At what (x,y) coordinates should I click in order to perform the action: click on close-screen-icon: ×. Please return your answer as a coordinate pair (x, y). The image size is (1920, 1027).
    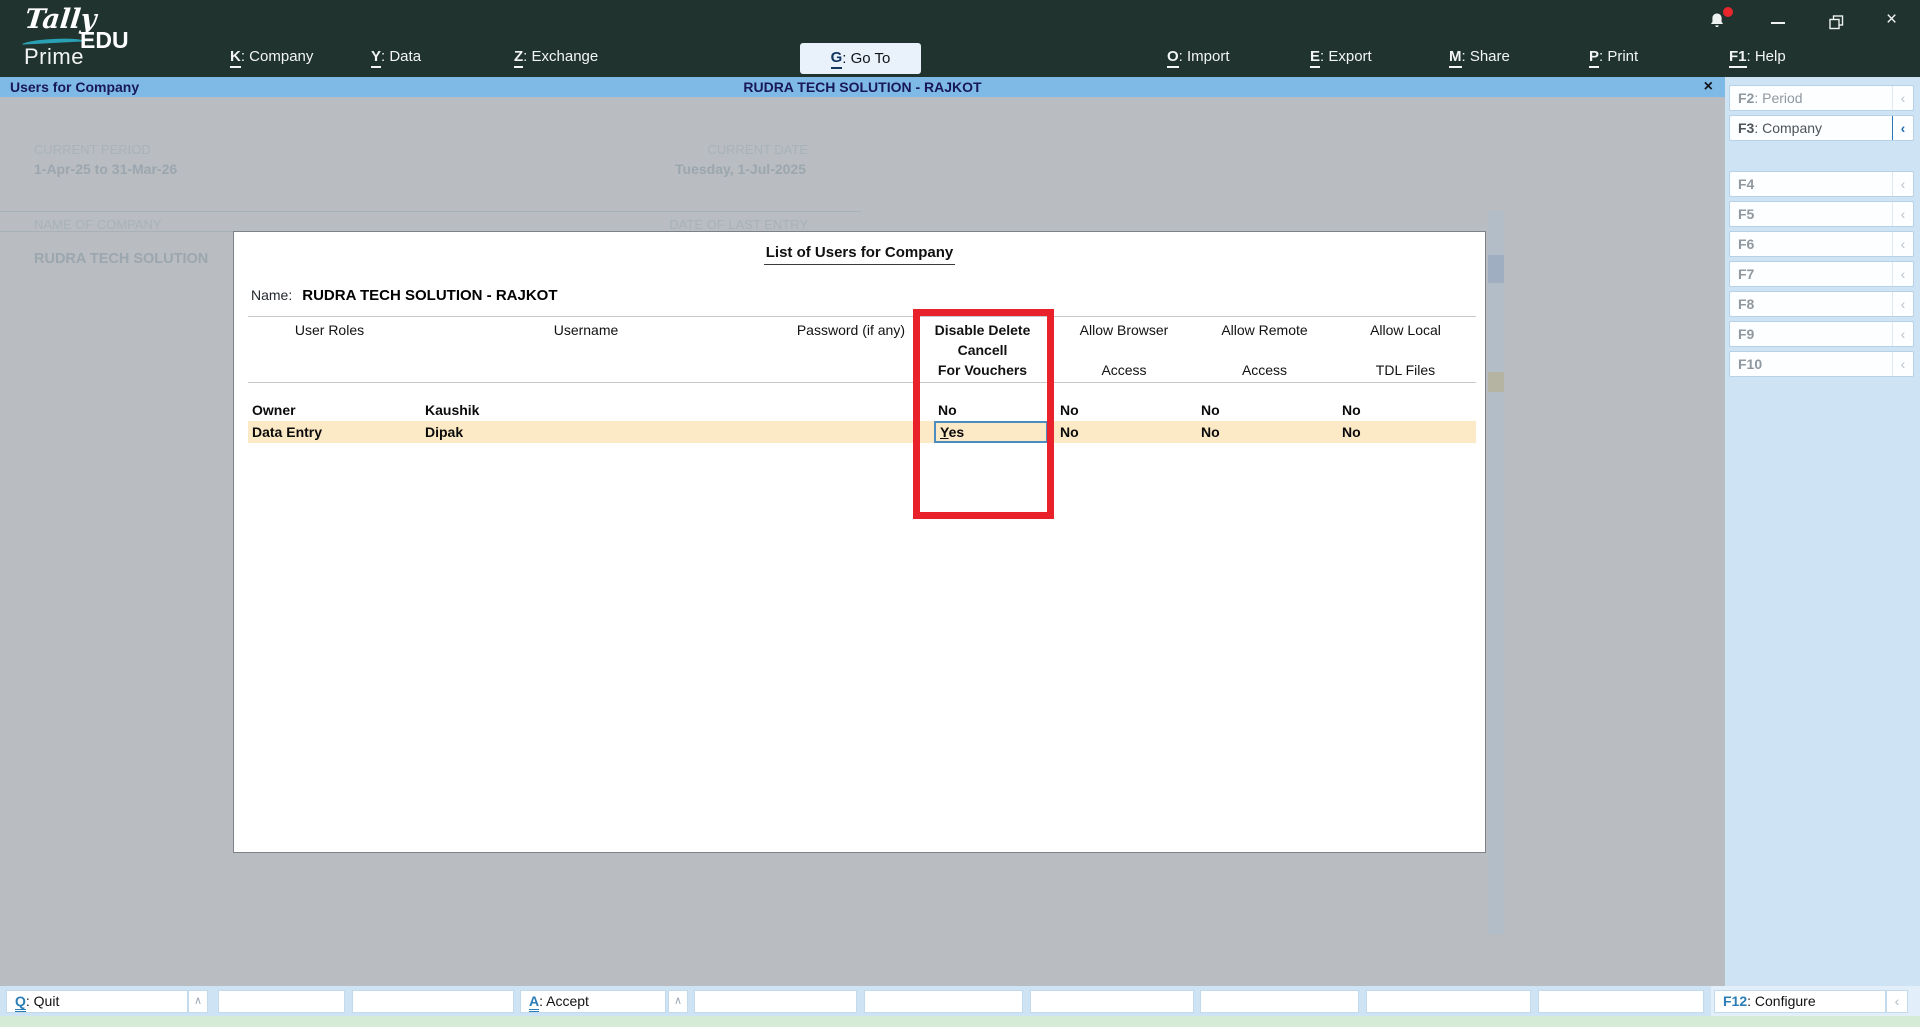
    Looking at the image, I should click on (1708, 87).